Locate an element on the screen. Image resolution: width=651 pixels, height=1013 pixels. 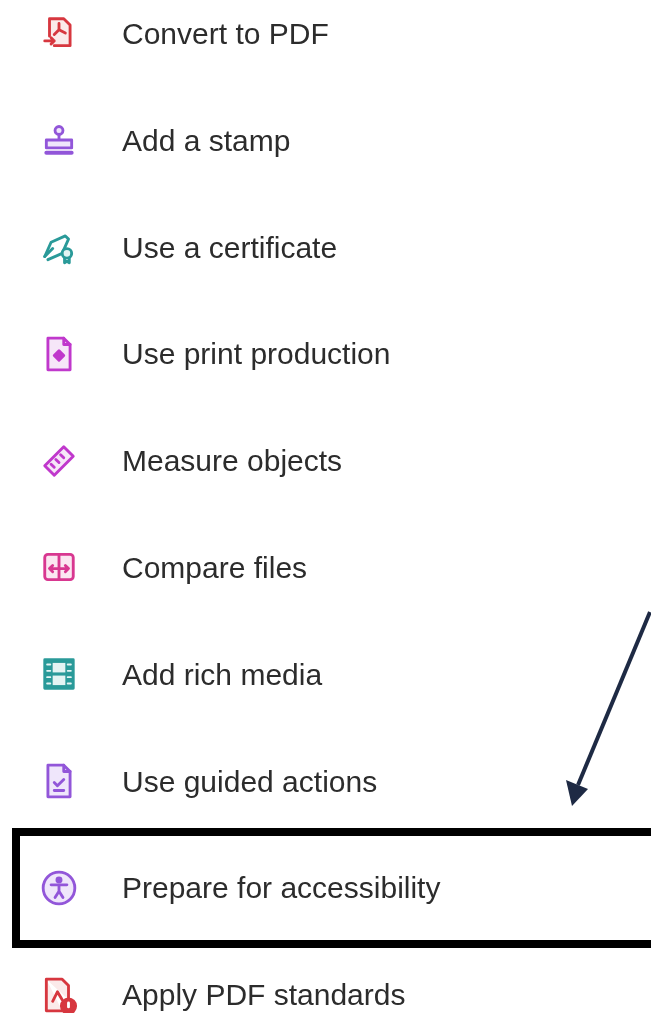
tool-label: Compare files is located at coordinates (215, 567).